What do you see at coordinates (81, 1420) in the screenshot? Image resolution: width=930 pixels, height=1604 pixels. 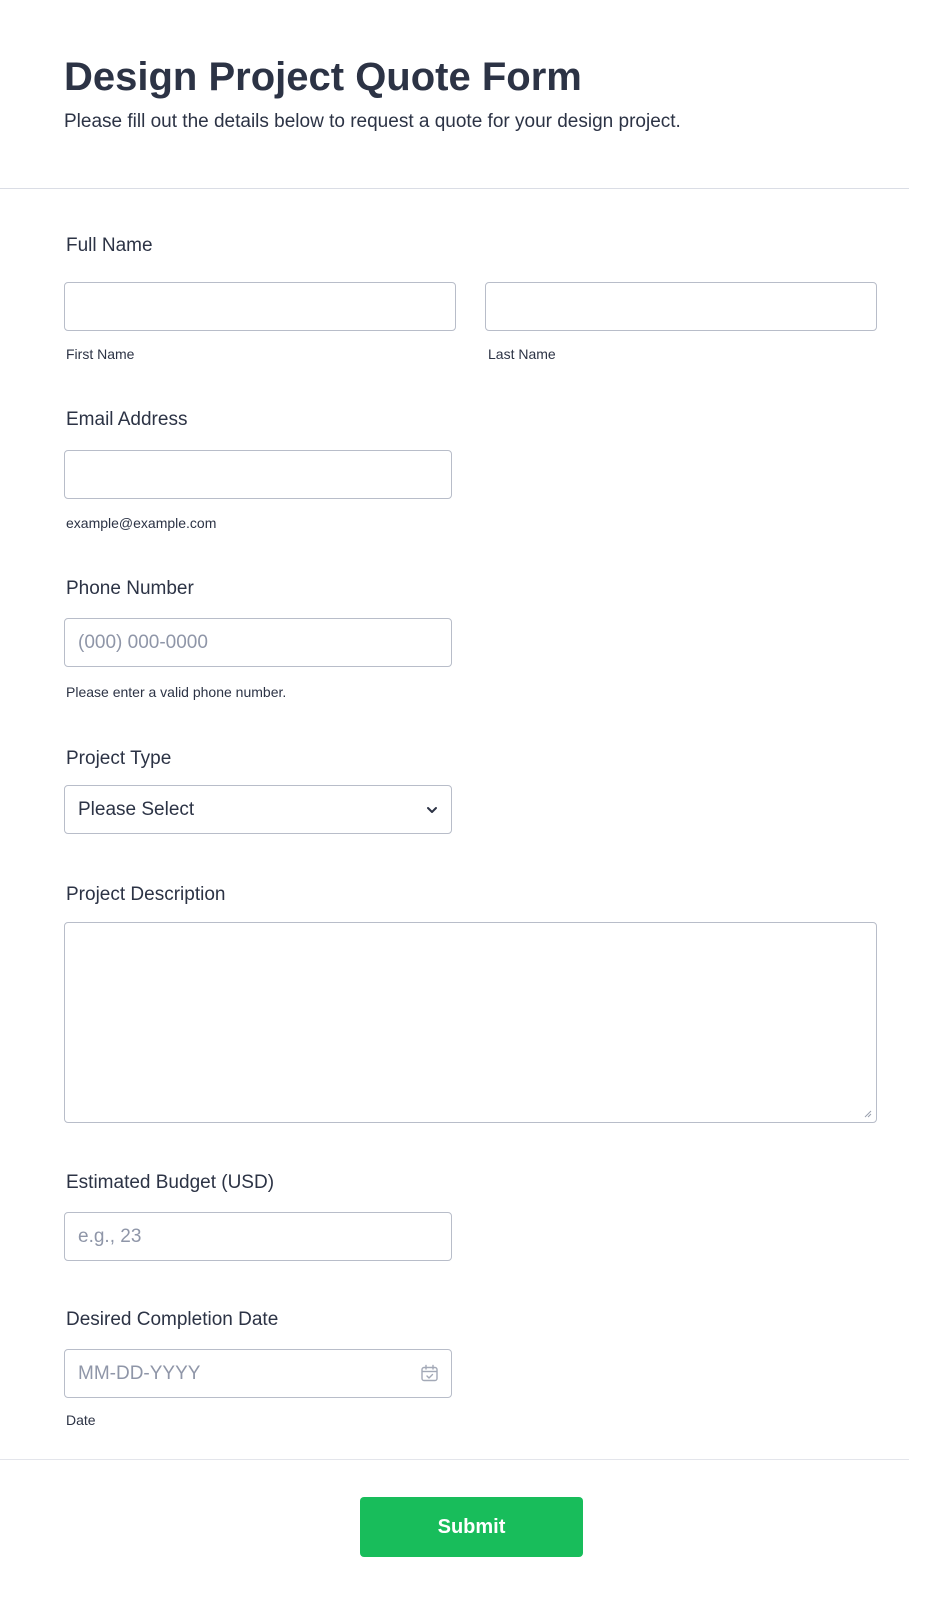 I see `completion-date-sublabel: Date` at bounding box center [81, 1420].